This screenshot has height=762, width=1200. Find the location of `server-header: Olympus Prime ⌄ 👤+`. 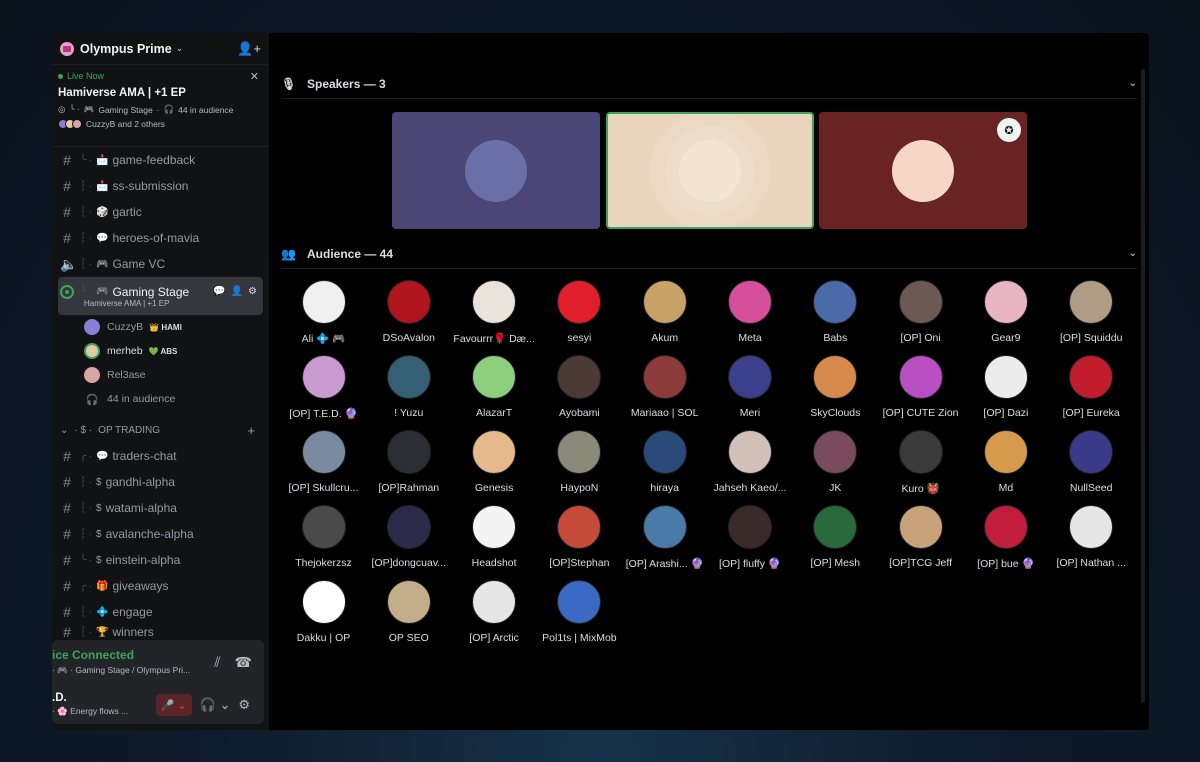

server-header: Olympus Prime ⌄ 👤+ is located at coordinates (160, 49).